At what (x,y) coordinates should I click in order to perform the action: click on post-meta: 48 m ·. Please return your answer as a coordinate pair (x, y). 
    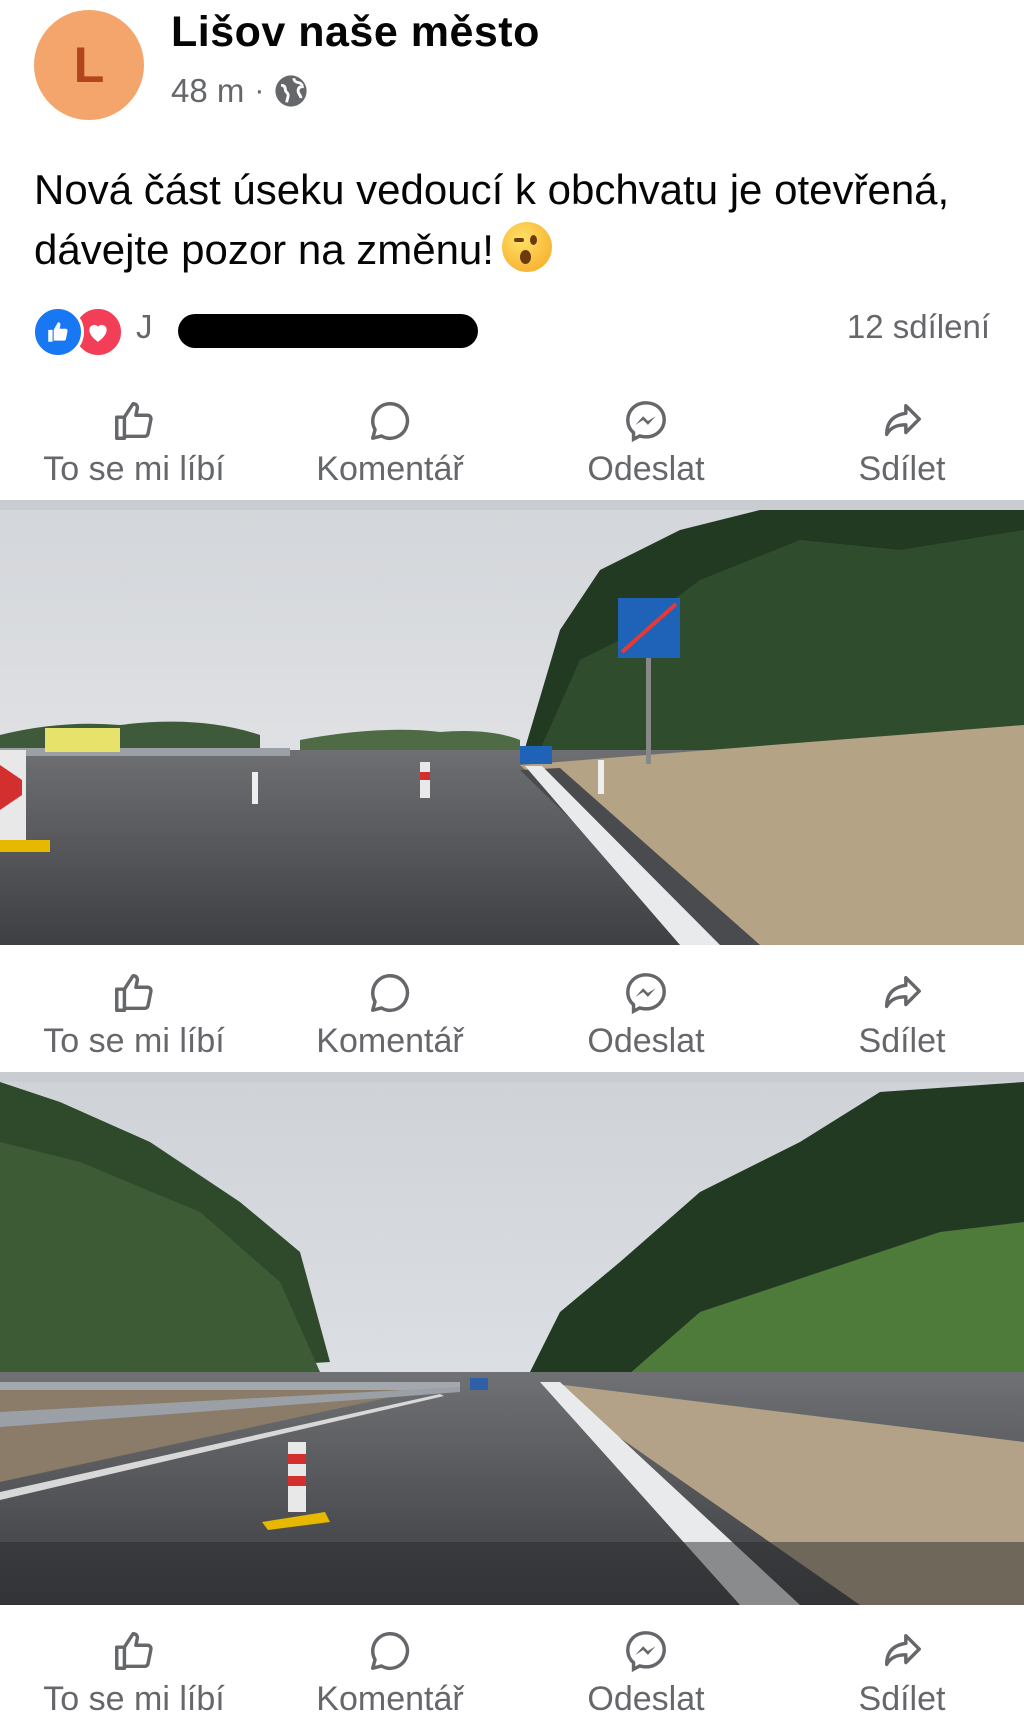
    Looking at the image, I should click on (239, 91).